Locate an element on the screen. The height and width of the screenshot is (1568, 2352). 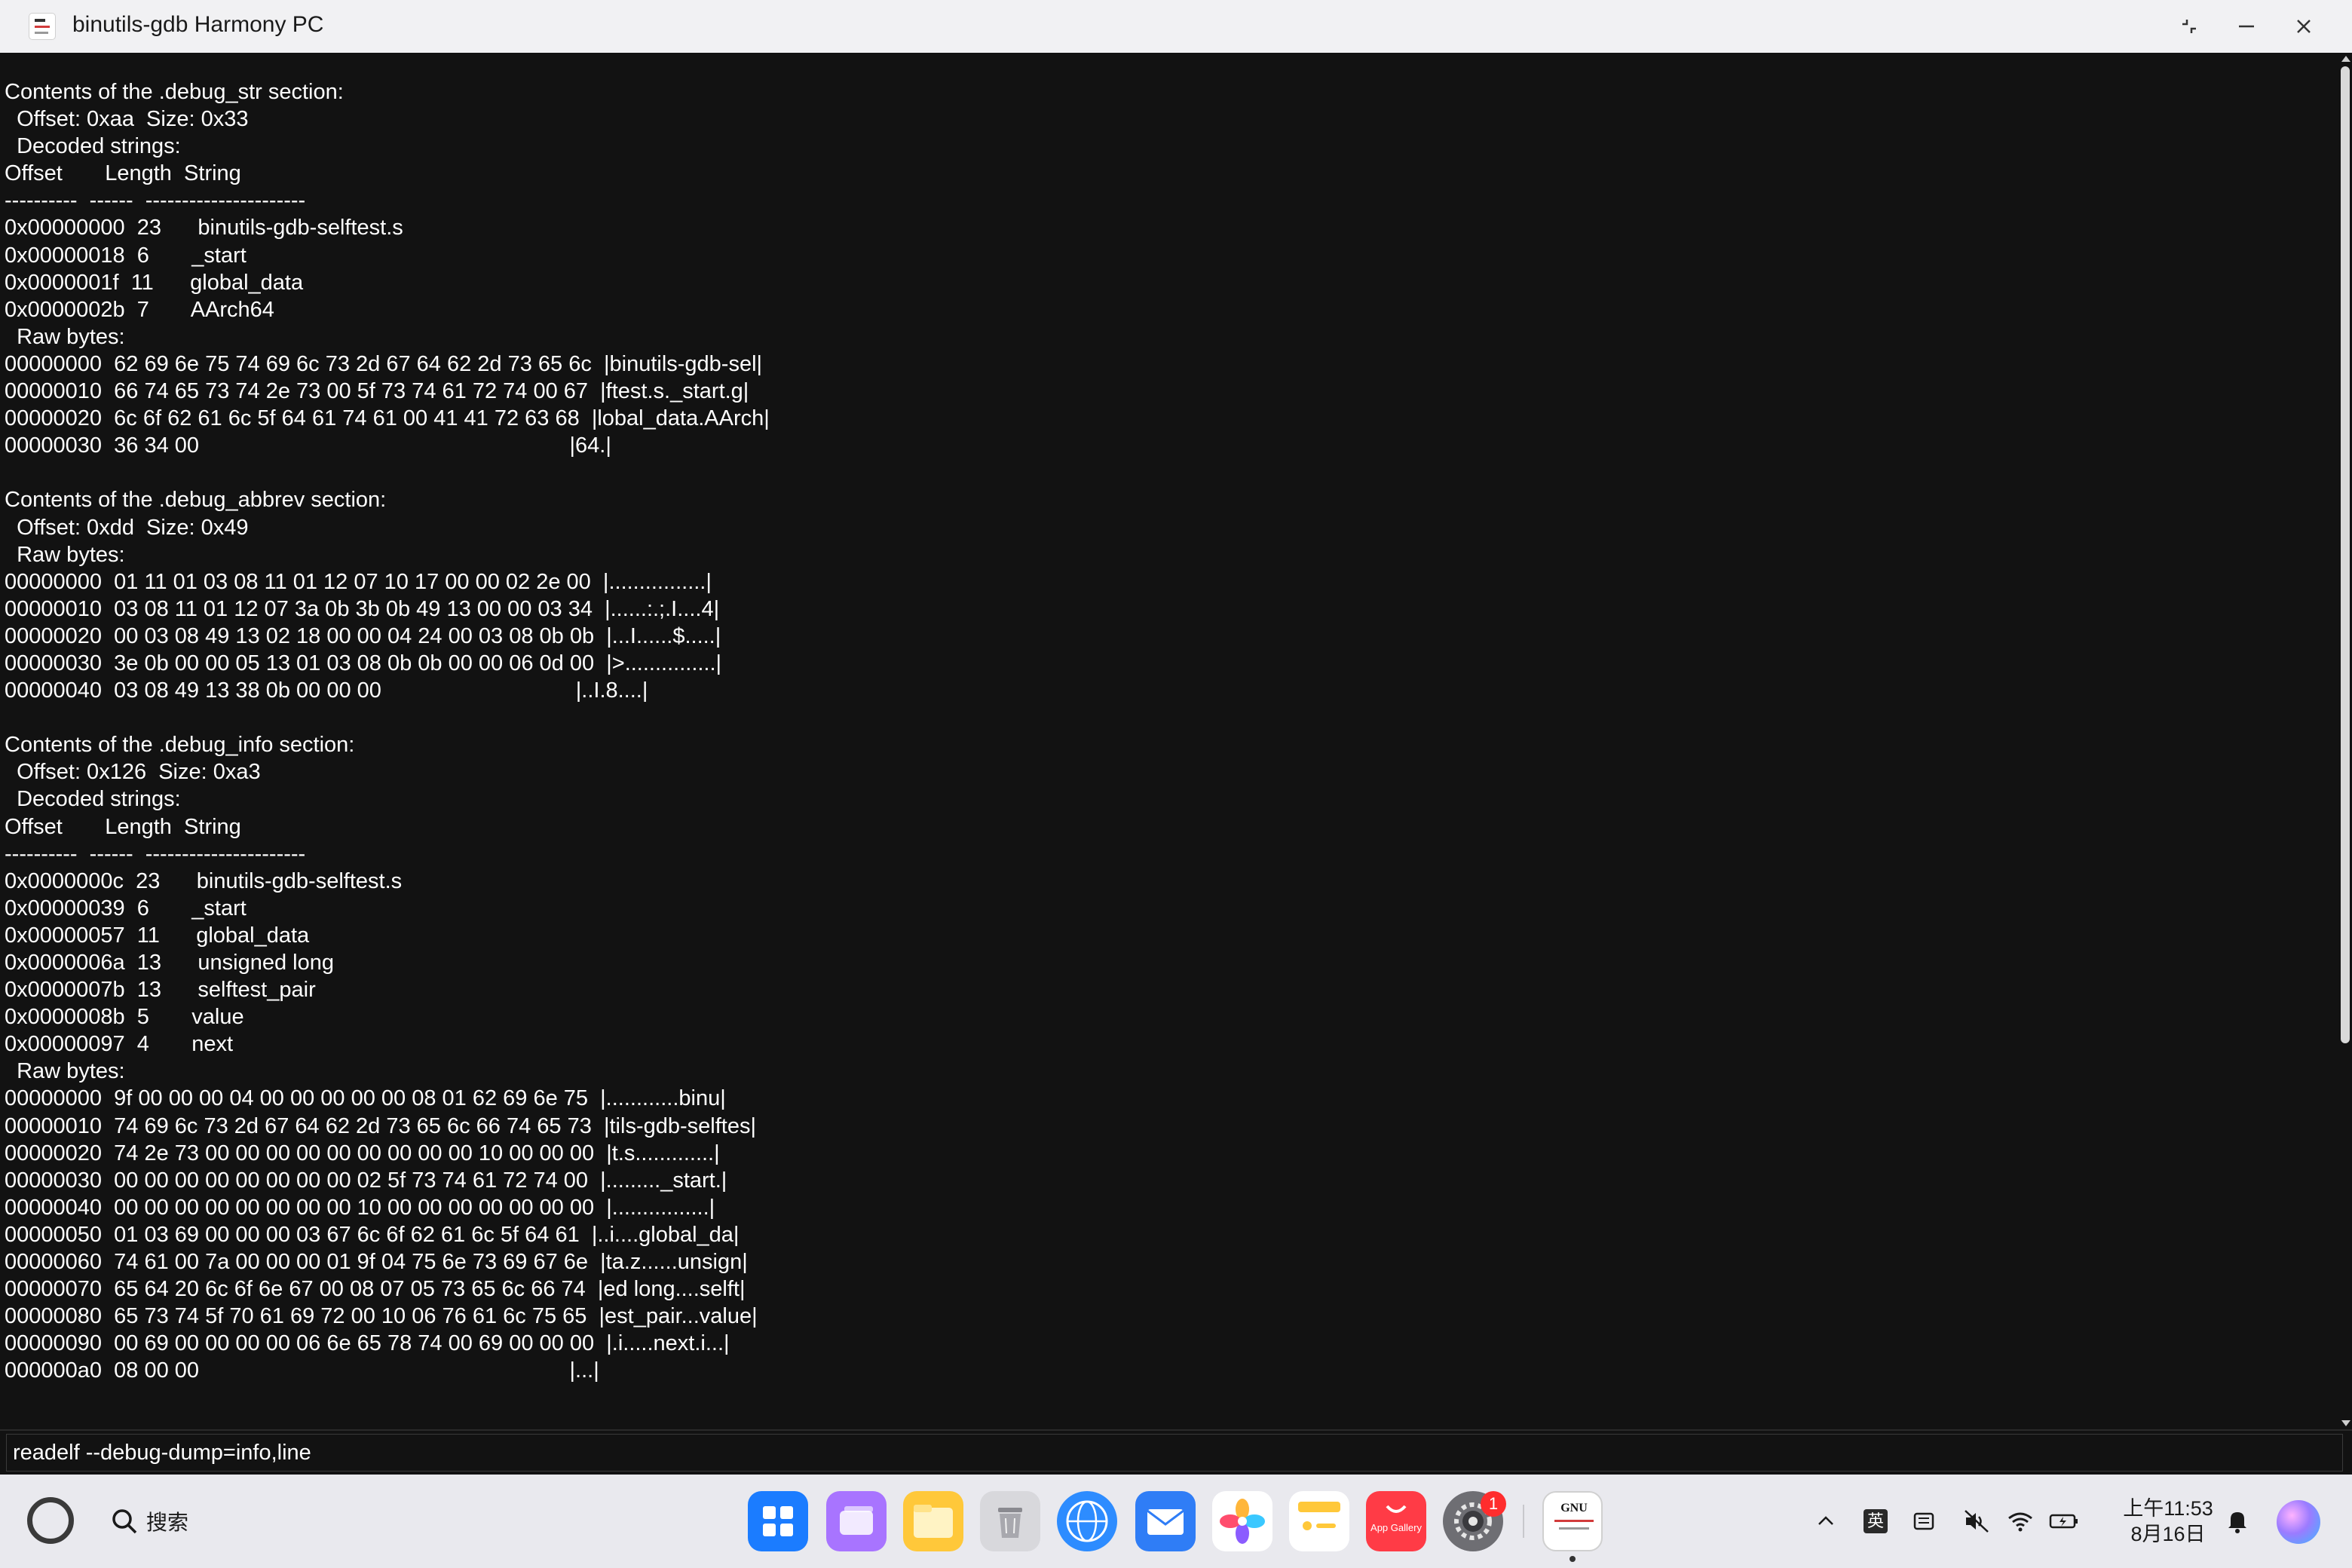
taskbar: 搜索 App Gallery 1 GNU 英 上午11:53 8月16日 is located at coordinates (1176, 1521).